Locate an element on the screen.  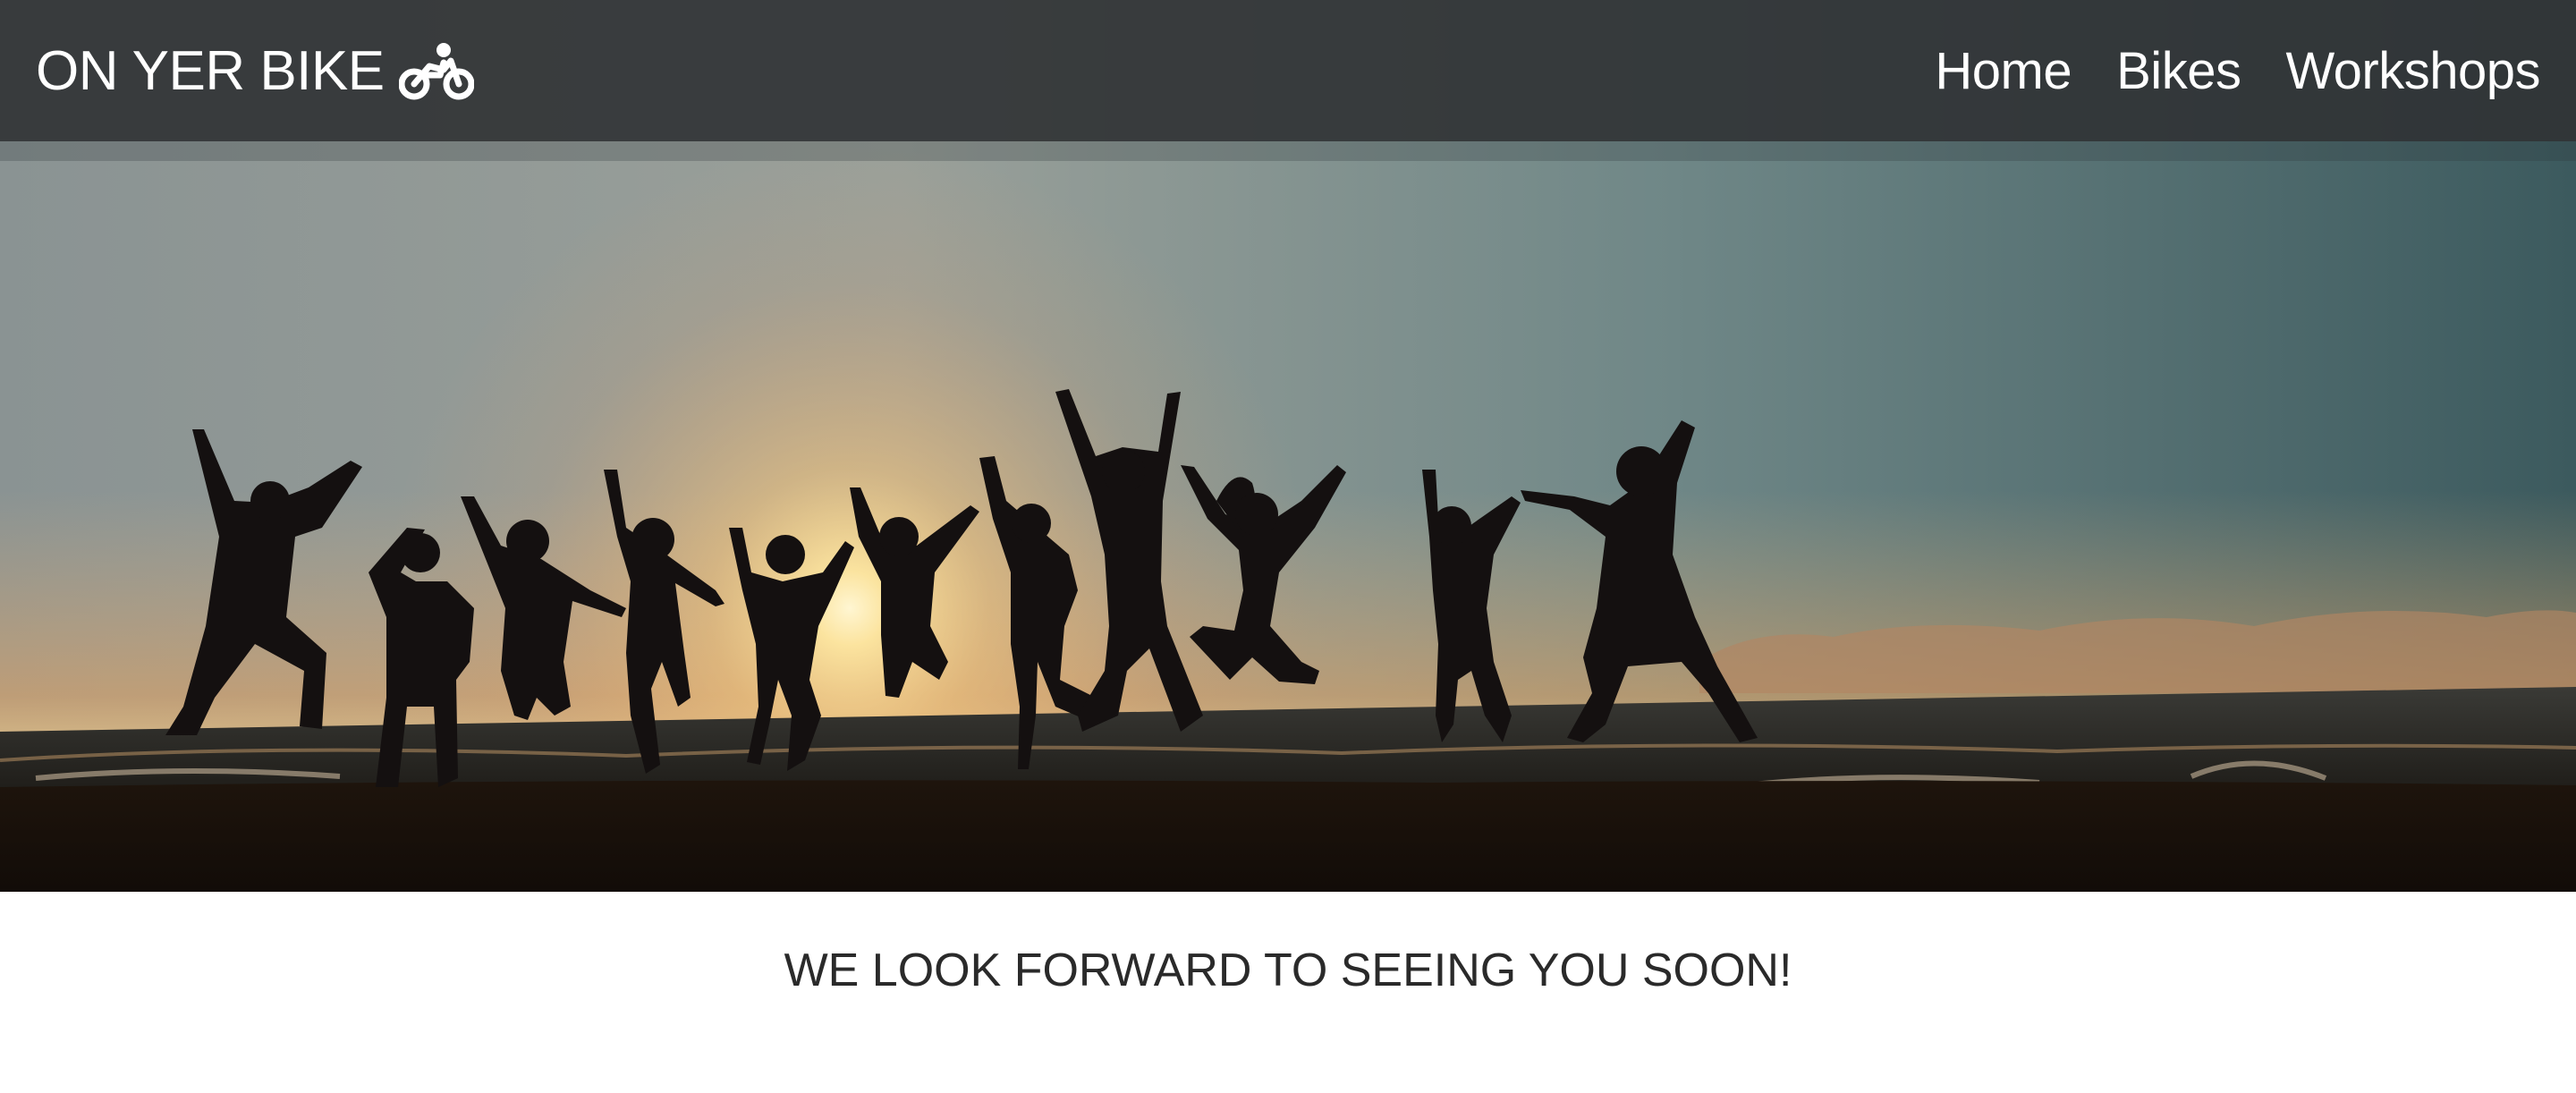
brand-link: ON YER BIKE is located at coordinates (255, 71).